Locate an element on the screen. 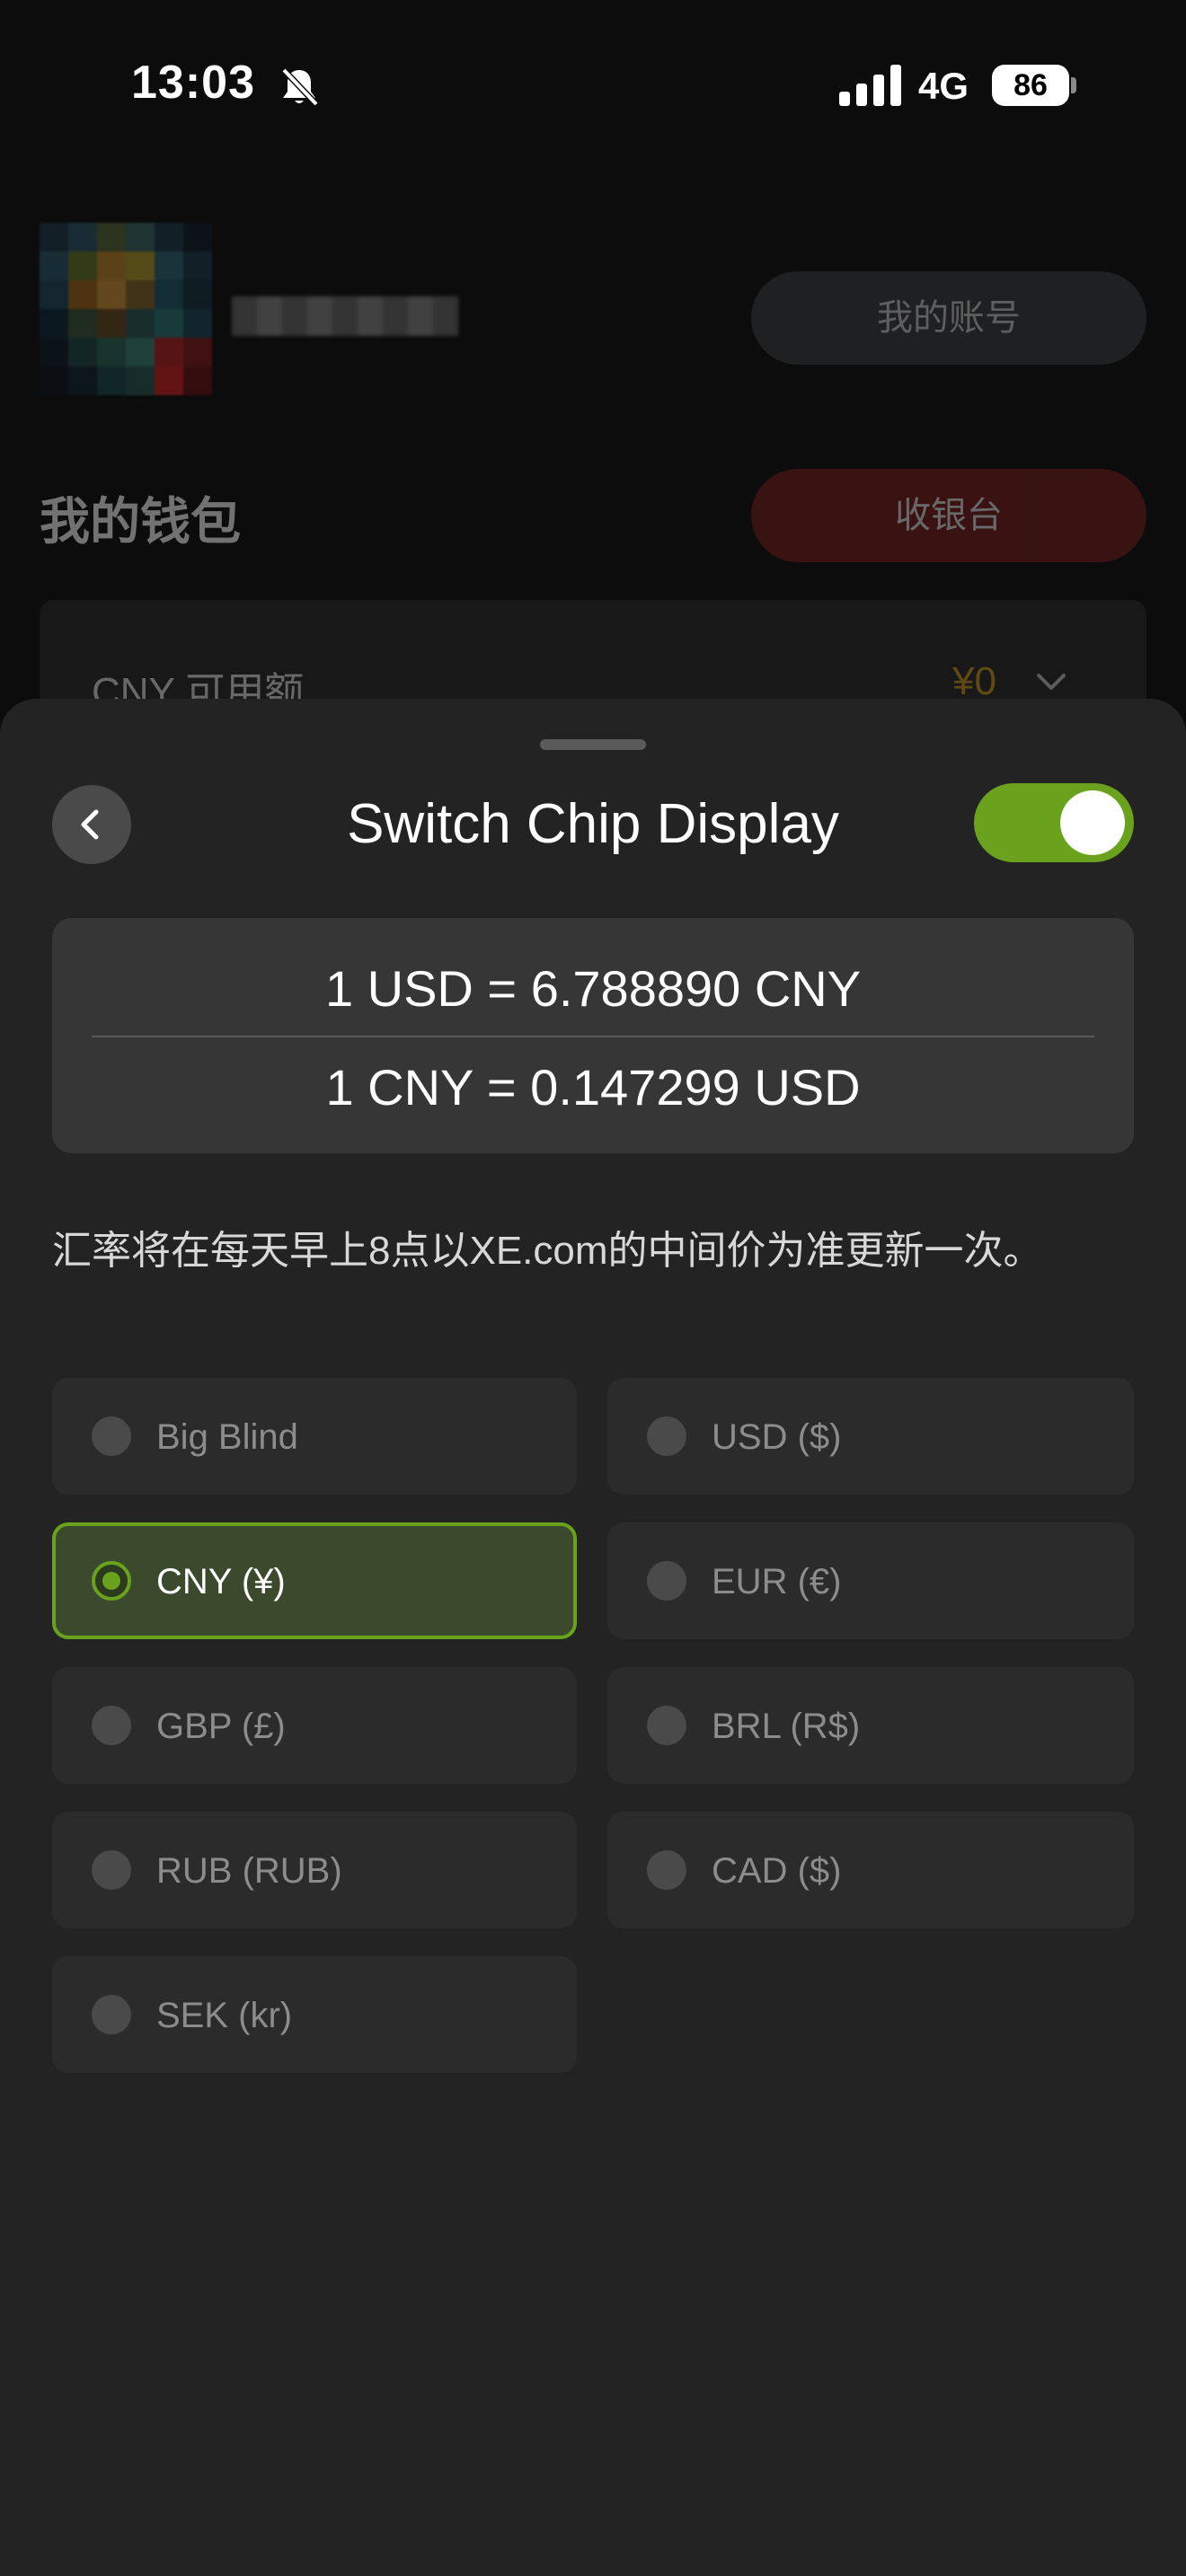 Image resolution: width=1186 pixels, height=2576 pixels. sheet-title: Switch Chip Display is located at coordinates (593, 824).